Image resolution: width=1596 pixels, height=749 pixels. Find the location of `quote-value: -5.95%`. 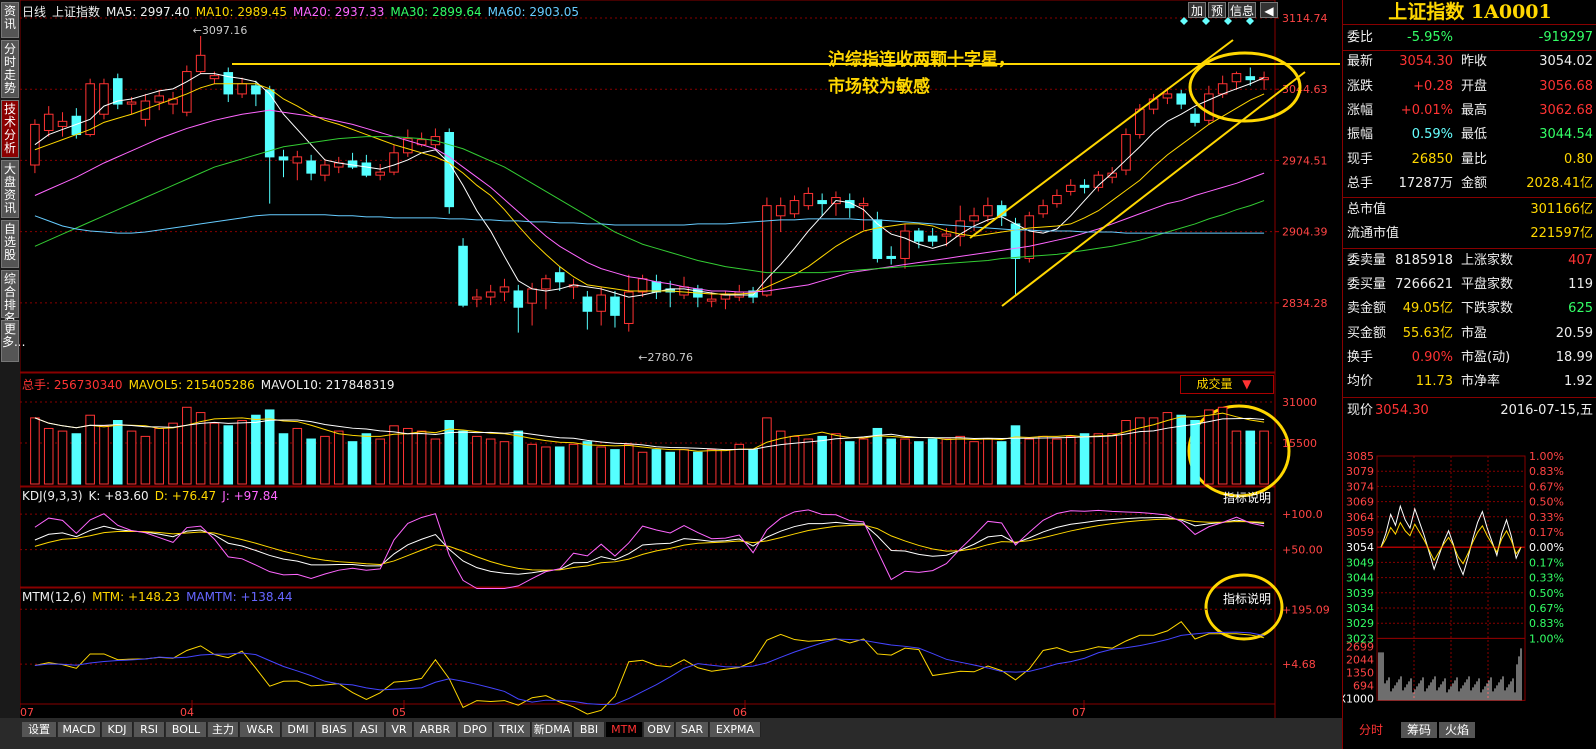

quote-value: -5.95% is located at coordinates (1430, 37).